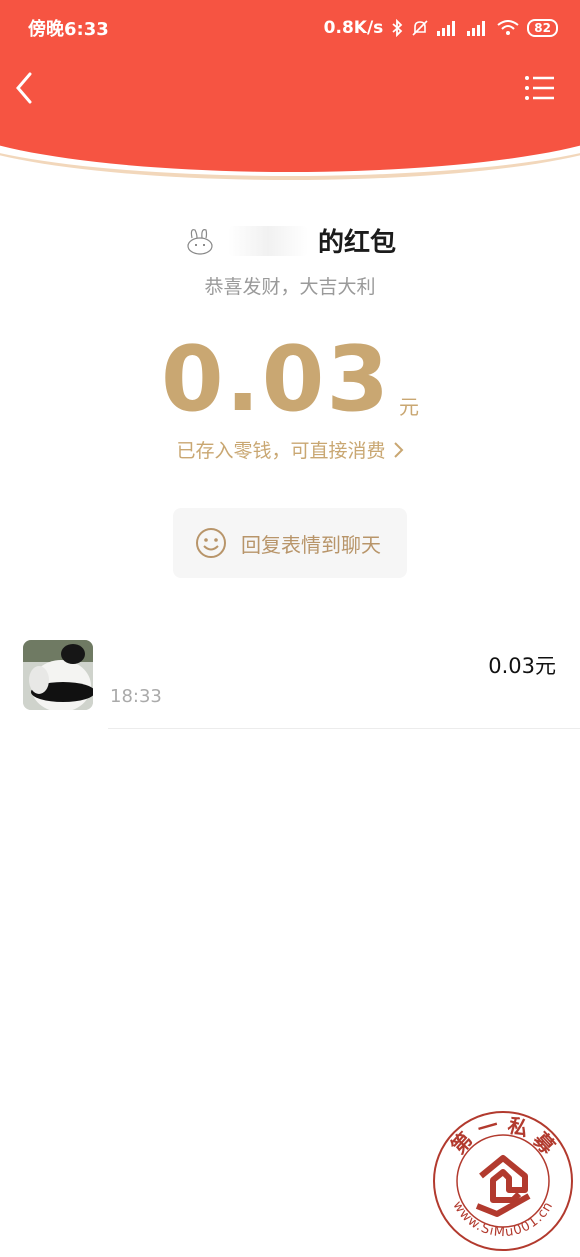 The height and width of the screenshot is (1257, 580). I want to click on panda-avatar-image, so click(58, 675).